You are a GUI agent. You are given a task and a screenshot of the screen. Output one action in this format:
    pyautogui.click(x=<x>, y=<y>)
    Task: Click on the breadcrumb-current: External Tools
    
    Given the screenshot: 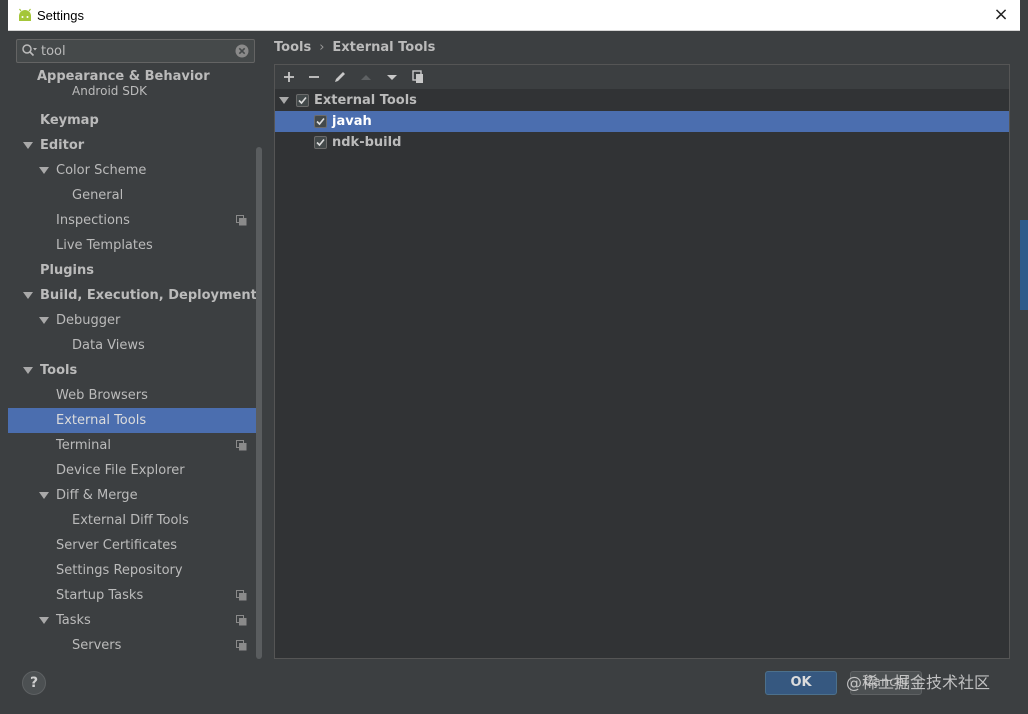 What is the action you would take?
    pyautogui.click(x=384, y=47)
    